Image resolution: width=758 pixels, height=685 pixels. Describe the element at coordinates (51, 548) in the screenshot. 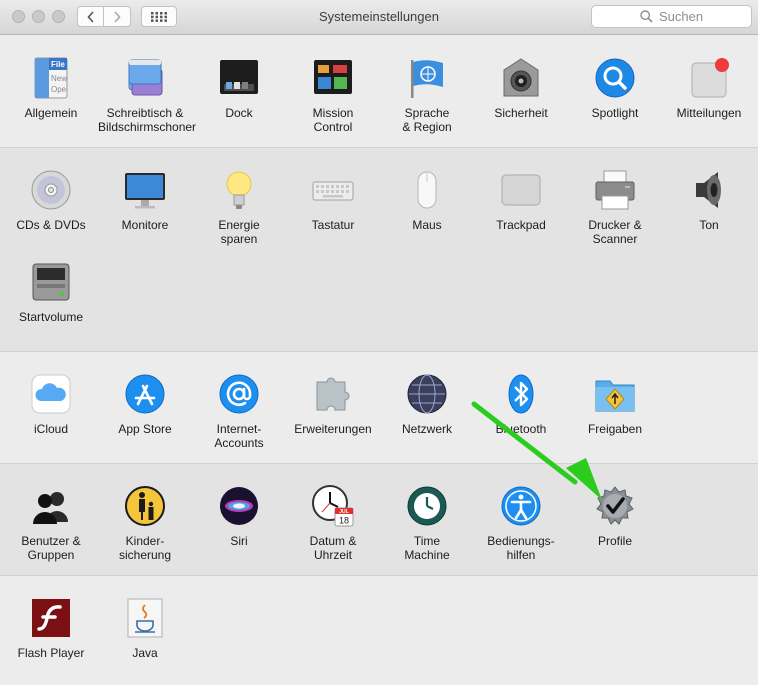

I see `pane-label: Benutzer & Gruppen` at that location.